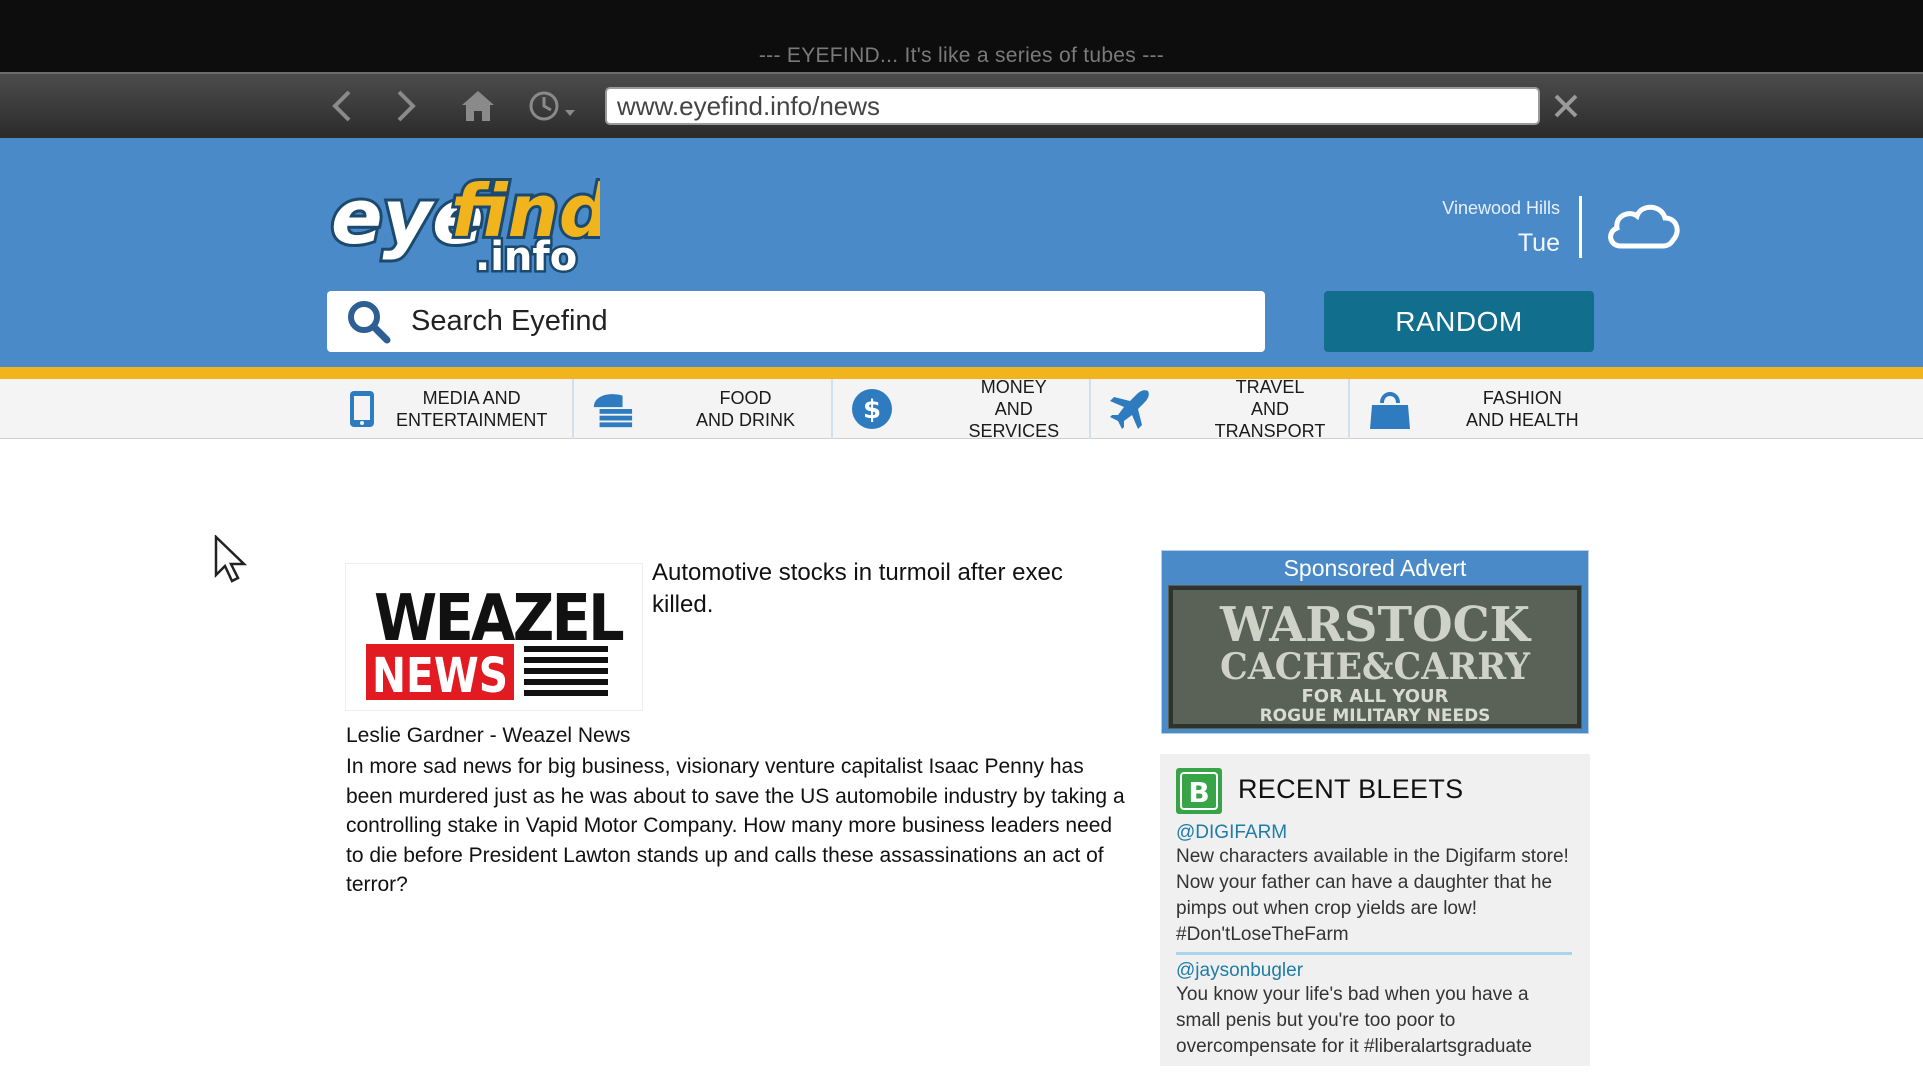 This screenshot has height=1079, width=1923. Describe the element at coordinates (1270, 387) in the screenshot. I see `category-travel-line1: TRAVEL` at that location.